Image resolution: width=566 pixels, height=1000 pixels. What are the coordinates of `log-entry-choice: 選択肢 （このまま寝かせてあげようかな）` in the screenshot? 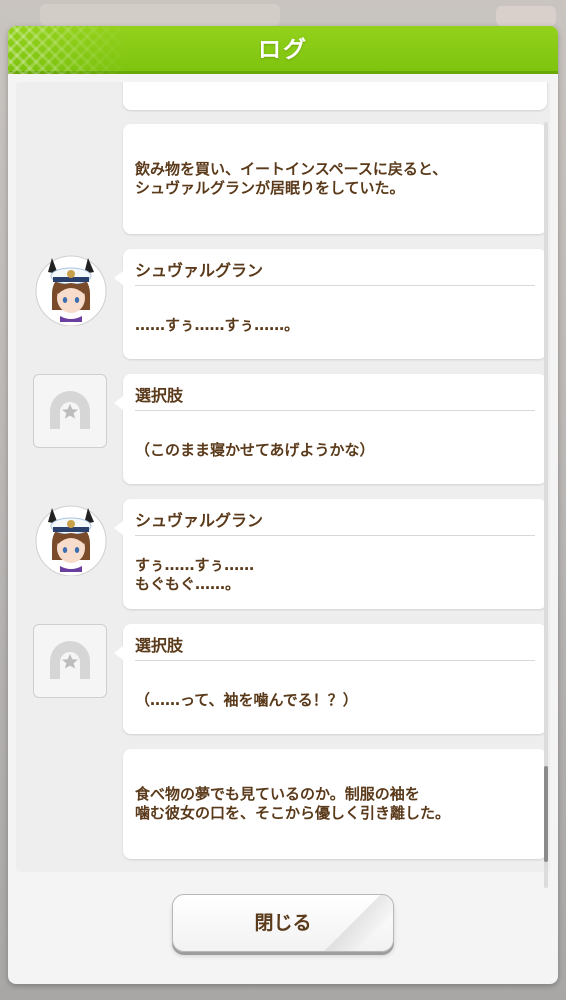 It's located at (330, 429).